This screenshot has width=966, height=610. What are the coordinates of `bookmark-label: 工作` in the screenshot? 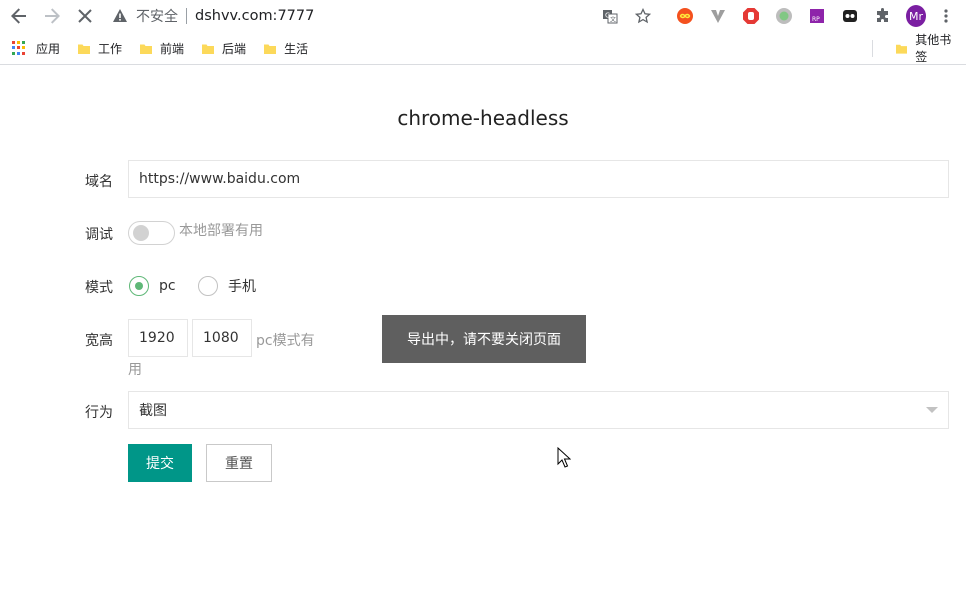 It's located at (110, 48).